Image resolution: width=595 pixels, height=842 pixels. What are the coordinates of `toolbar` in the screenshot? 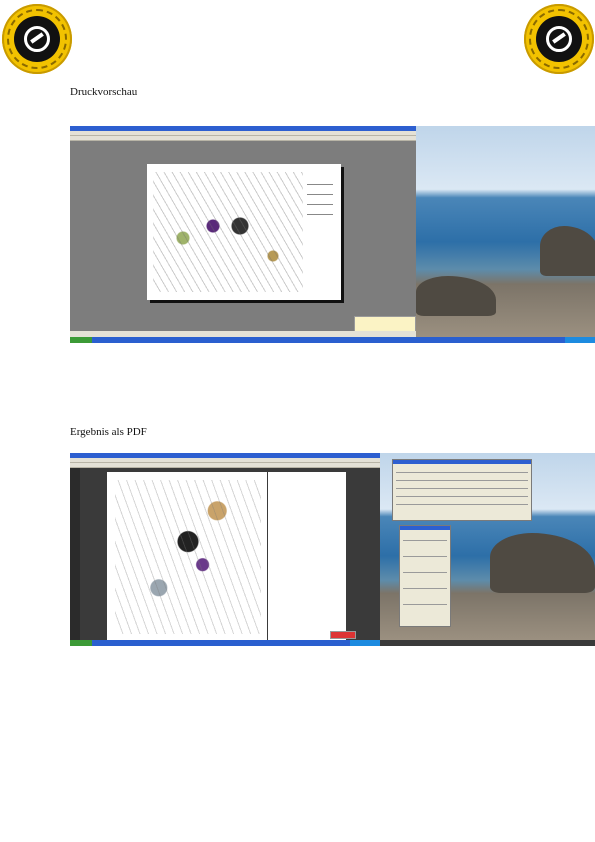 It's located at (225, 465).